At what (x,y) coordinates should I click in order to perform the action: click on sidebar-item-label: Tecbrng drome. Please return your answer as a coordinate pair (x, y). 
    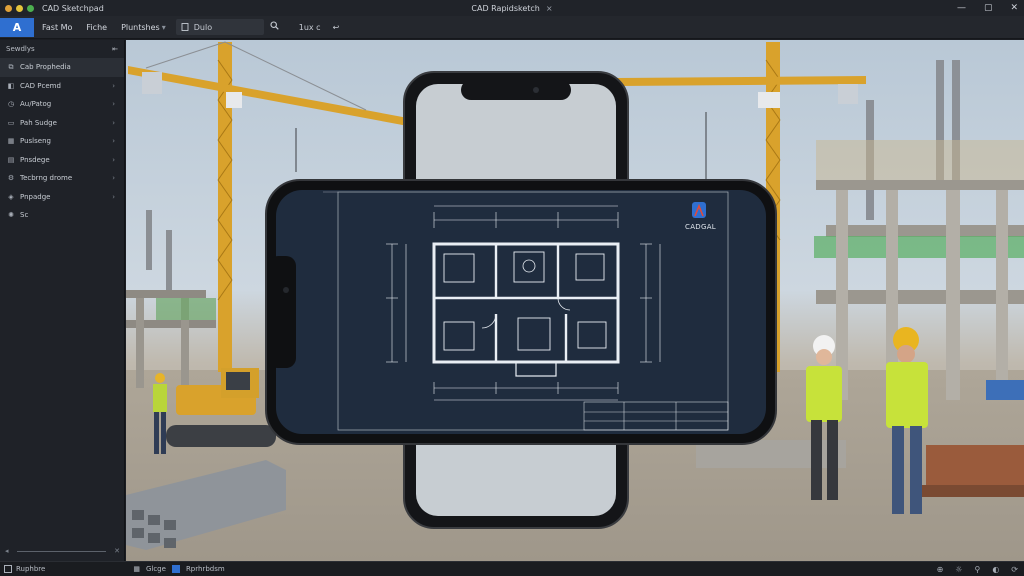
    Looking at the image, I should click on (46, 178).